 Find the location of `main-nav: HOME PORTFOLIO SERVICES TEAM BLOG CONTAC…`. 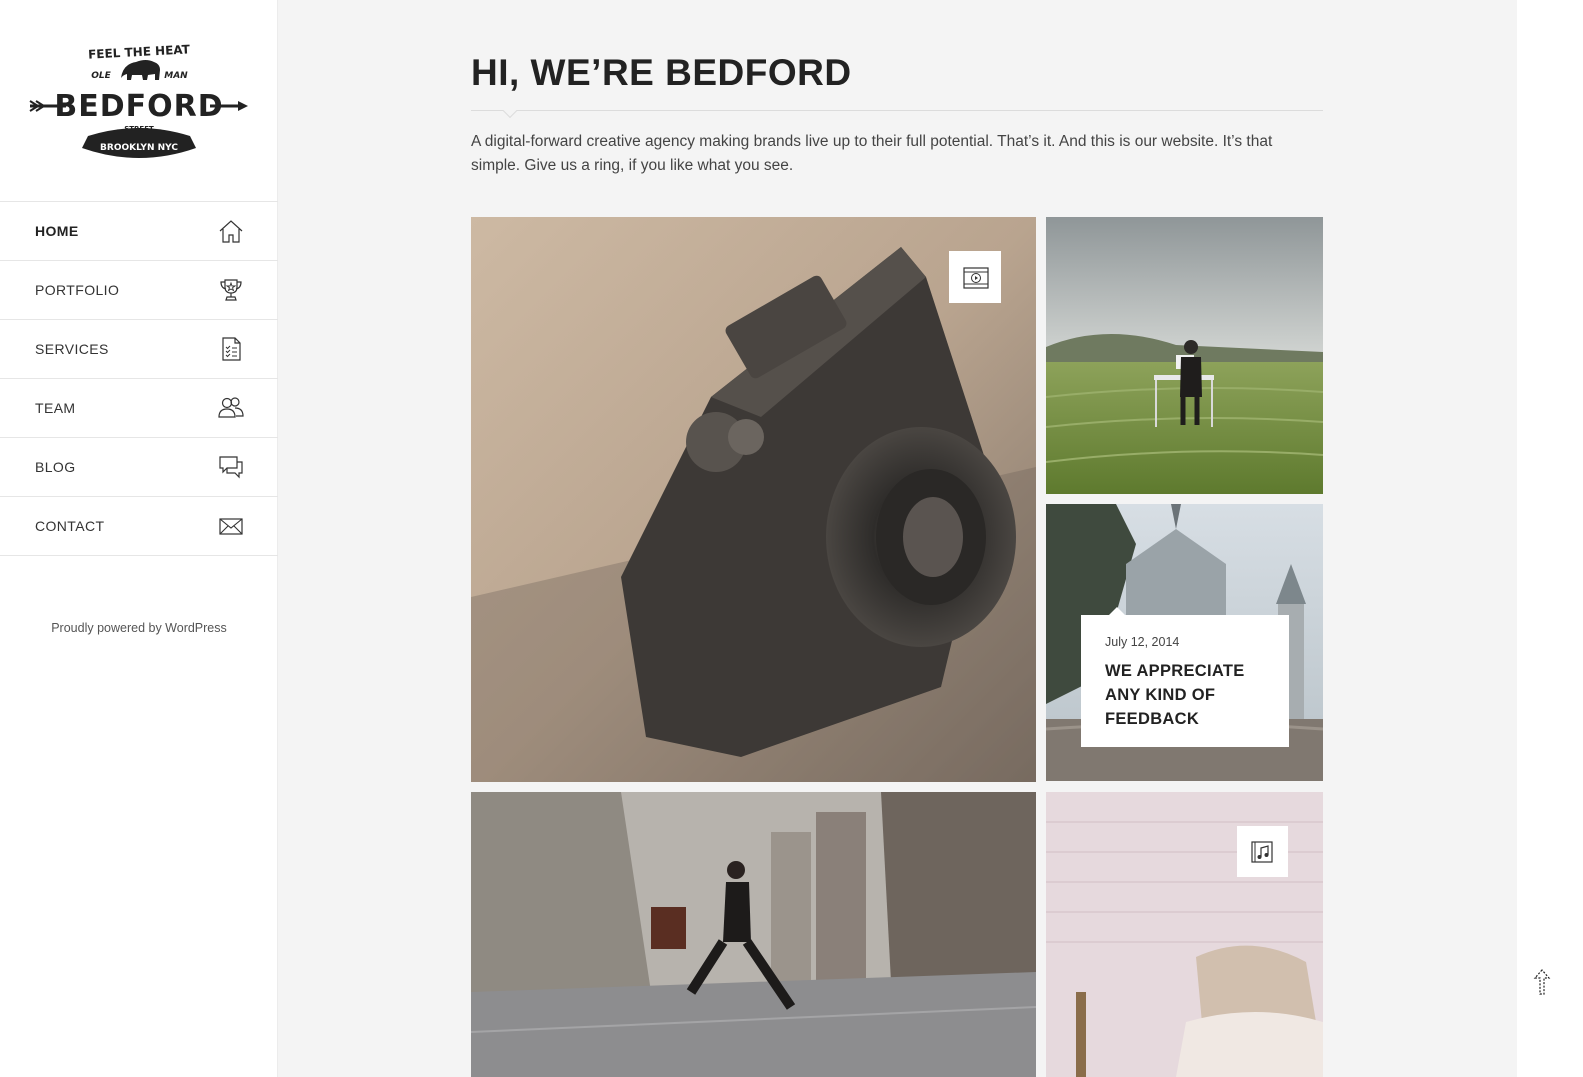

main-nav: HOME PORTFOLIO SERVICES TEAM BLOG CONTAC… is located at coordinates (139, 378).